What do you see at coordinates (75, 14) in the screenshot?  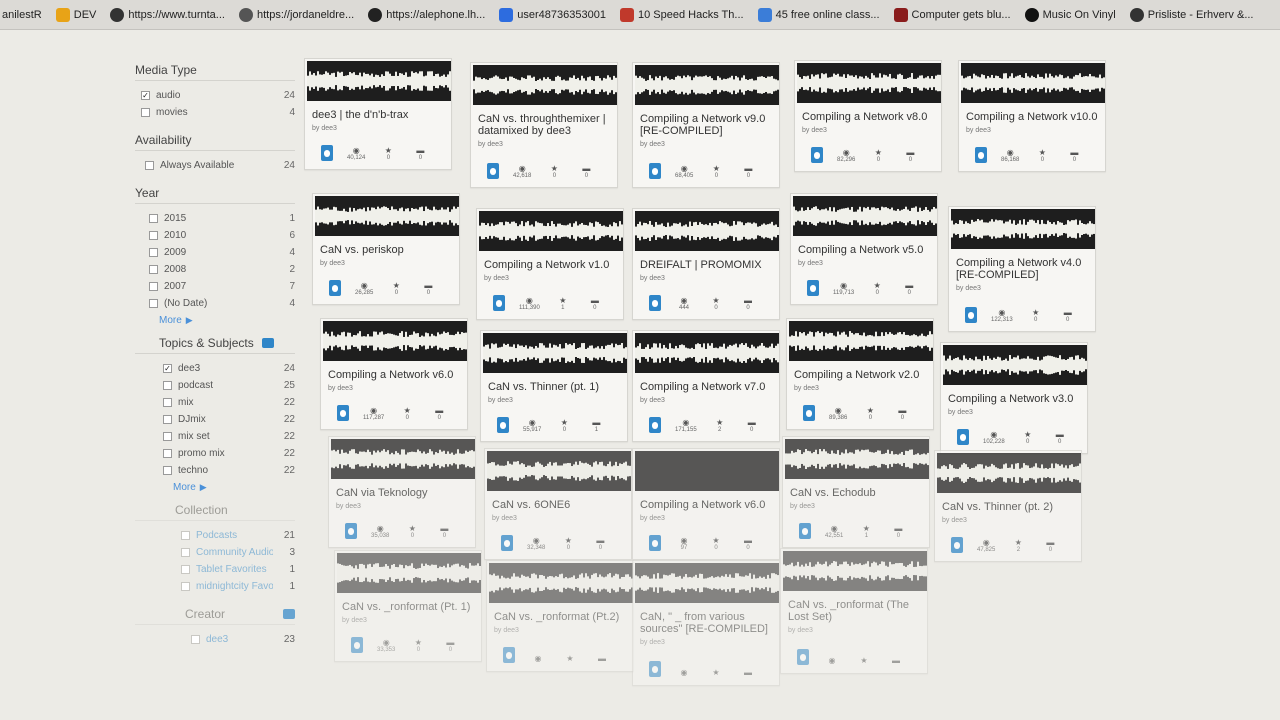 I see `bookmark-item: DEV` at bounding box center [75, 14].